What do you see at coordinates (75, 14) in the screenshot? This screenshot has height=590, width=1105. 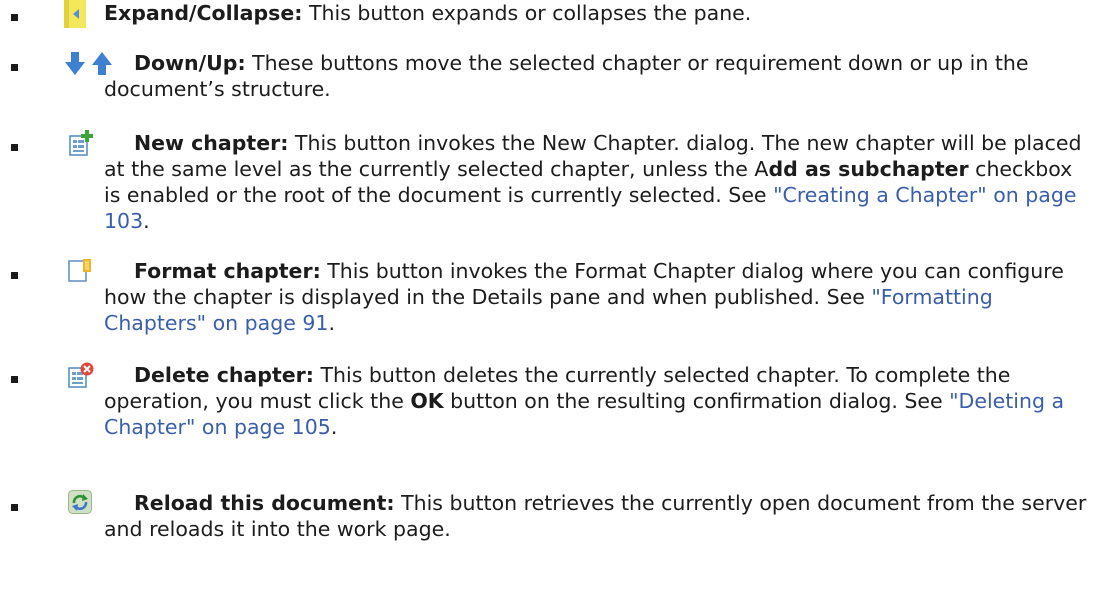 I see `expand-collapse-icon` at bounding box center [75, 14].